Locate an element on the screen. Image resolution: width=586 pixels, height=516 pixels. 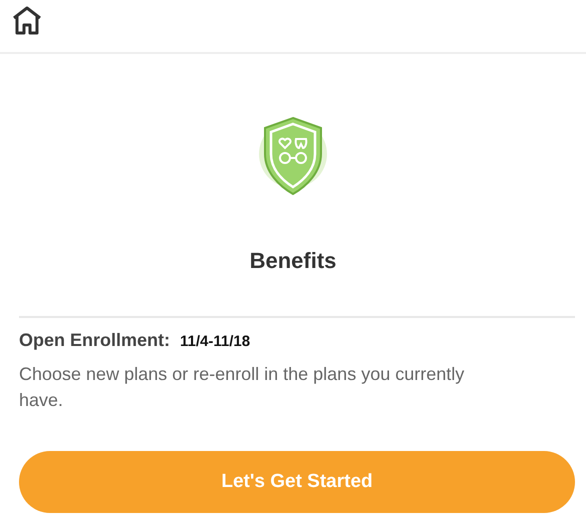
home-icon is located at coordinates (27, 20).